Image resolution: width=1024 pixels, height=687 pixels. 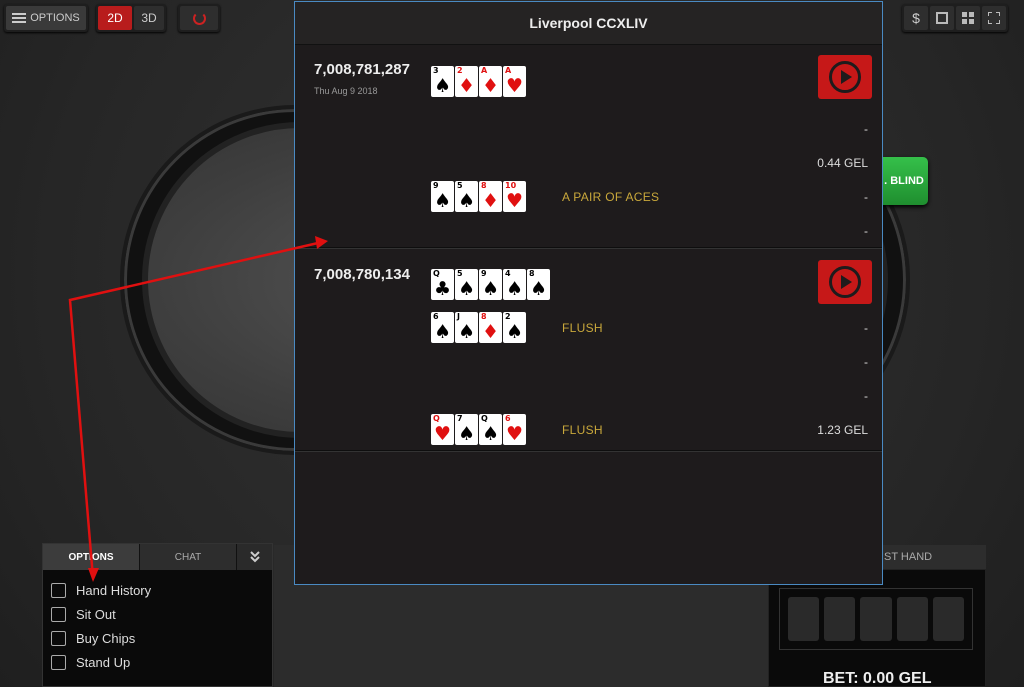 I want to click on card-suit: ♣, so click(x=442, y=289).